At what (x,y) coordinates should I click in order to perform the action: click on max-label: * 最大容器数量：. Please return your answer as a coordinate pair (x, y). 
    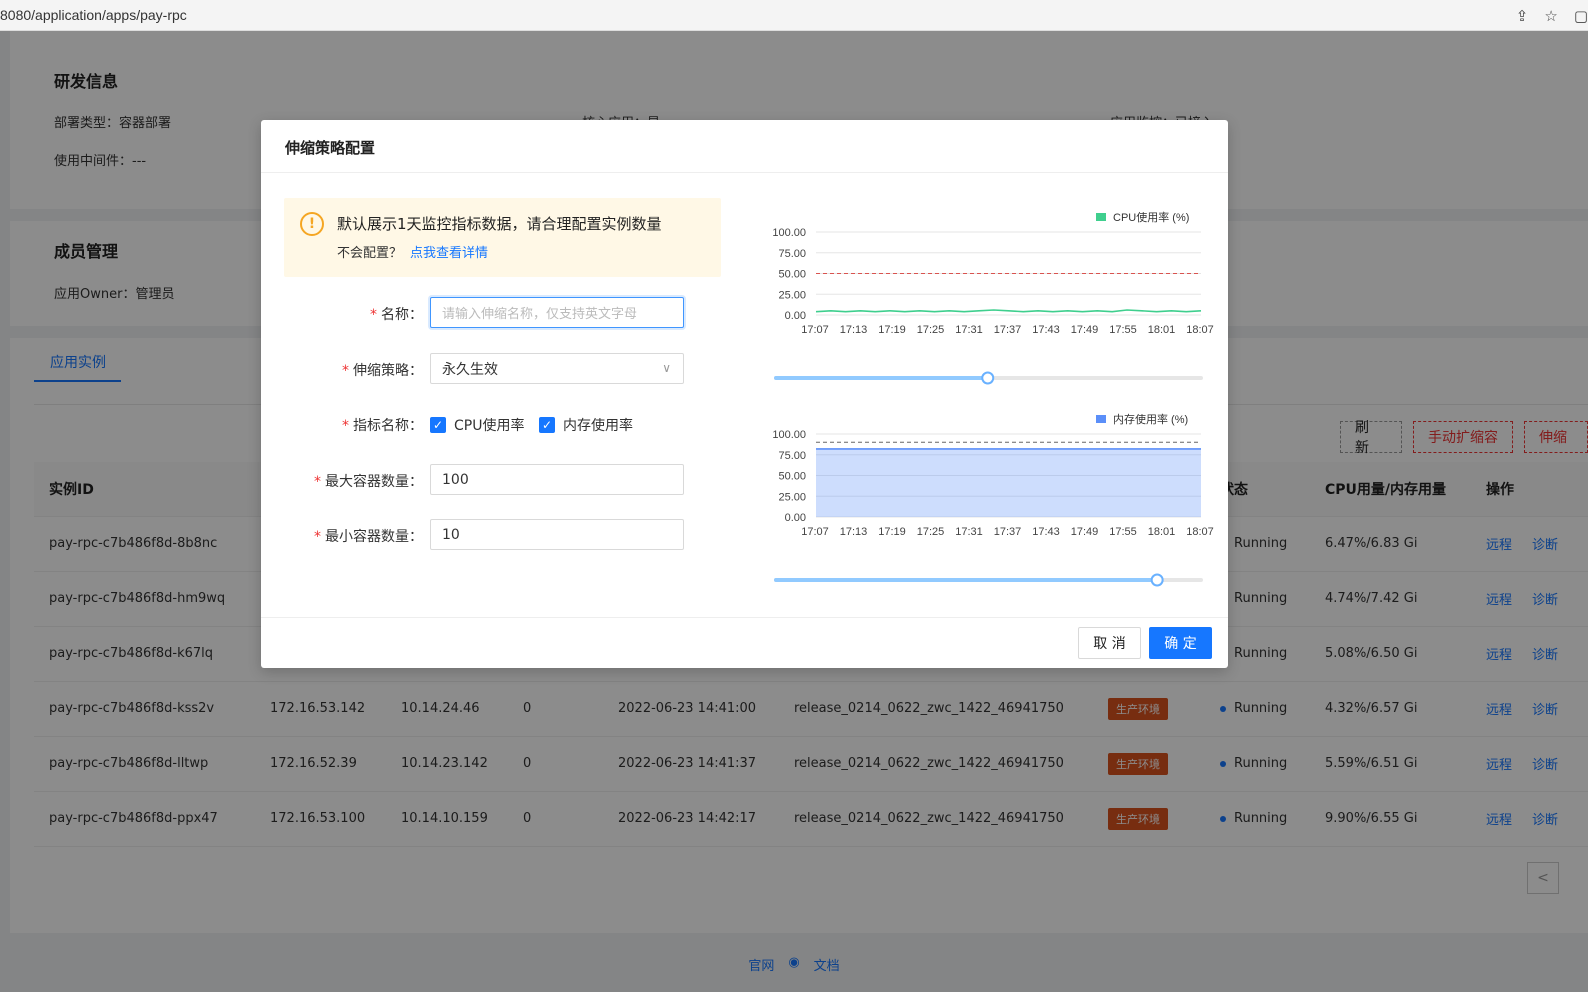
    Looking at the image, I should click on (368, 482).